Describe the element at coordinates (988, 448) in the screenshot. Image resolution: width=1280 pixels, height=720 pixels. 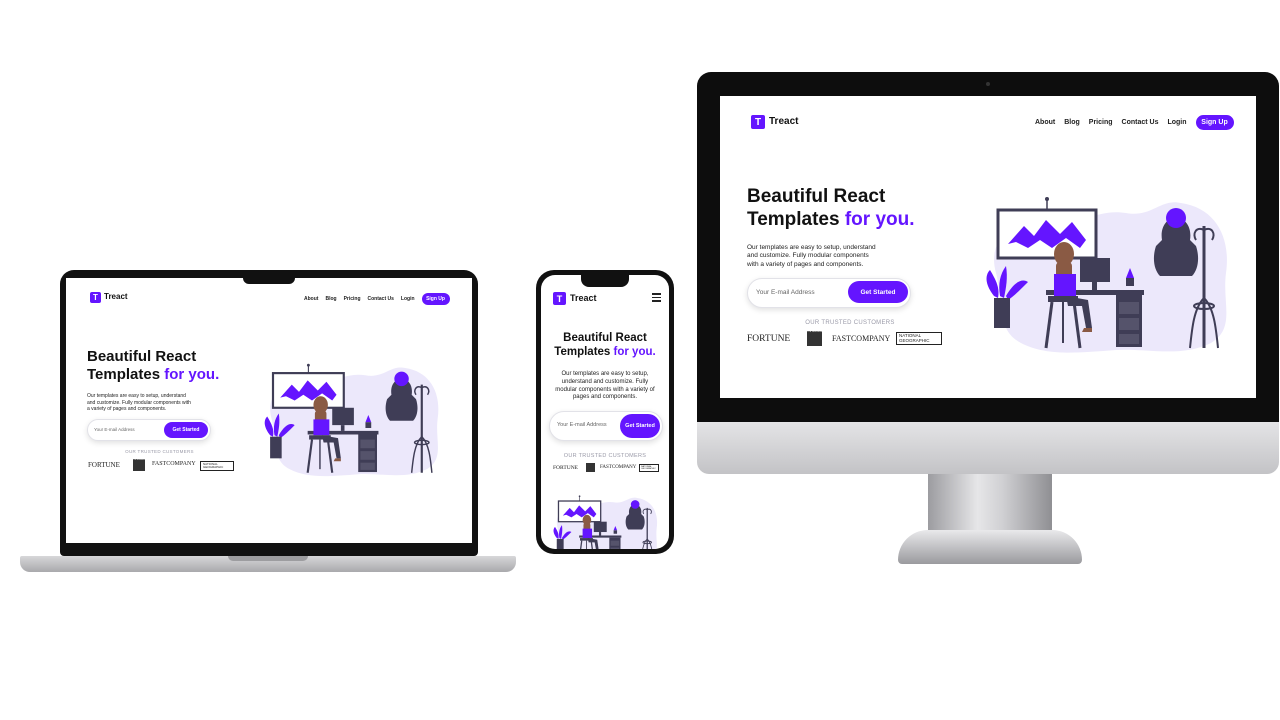
I see `monitor-chin` at that location.